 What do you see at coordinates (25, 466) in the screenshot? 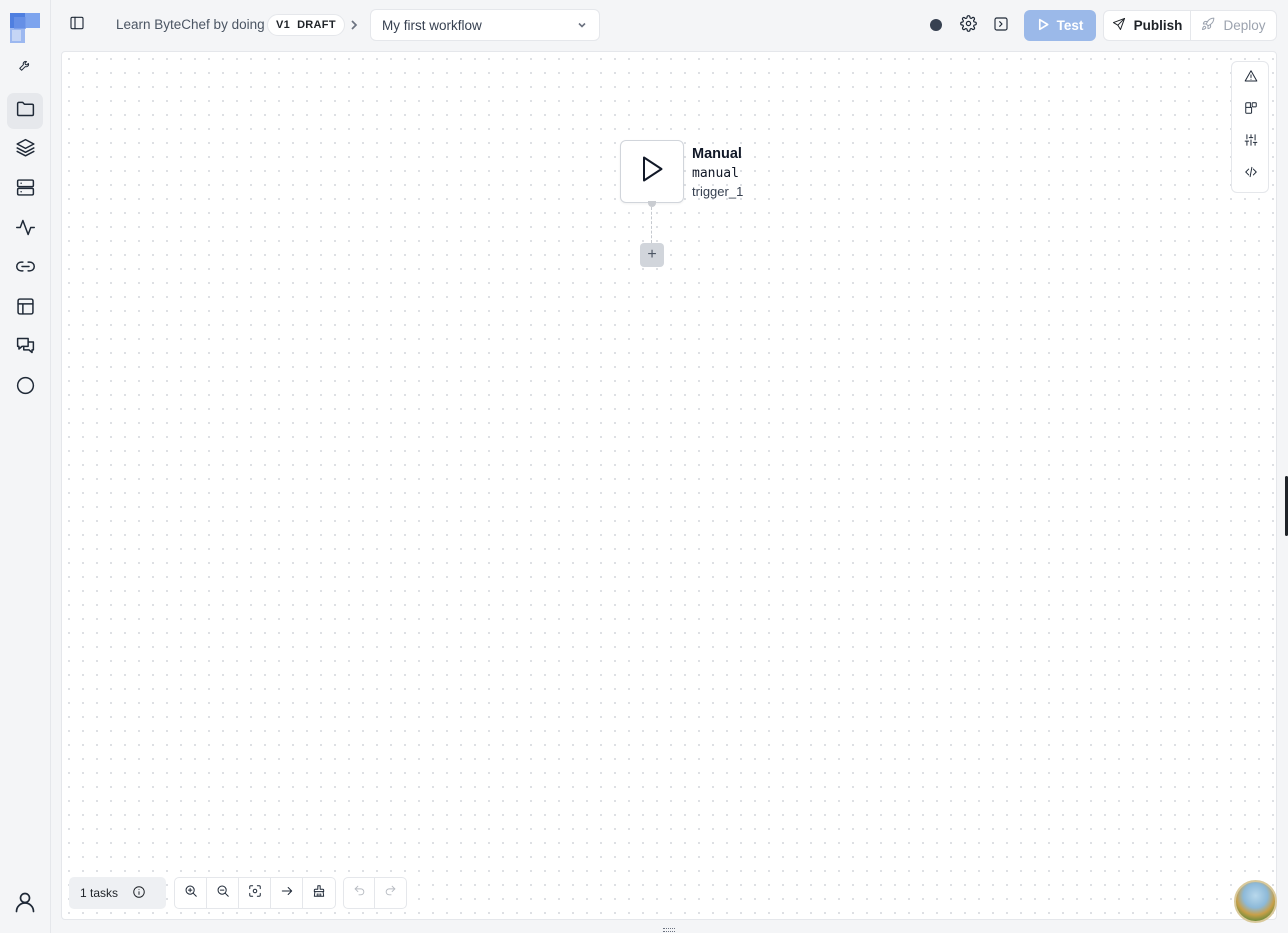
I see `left-sidebar` at bounding box center [25, 466].